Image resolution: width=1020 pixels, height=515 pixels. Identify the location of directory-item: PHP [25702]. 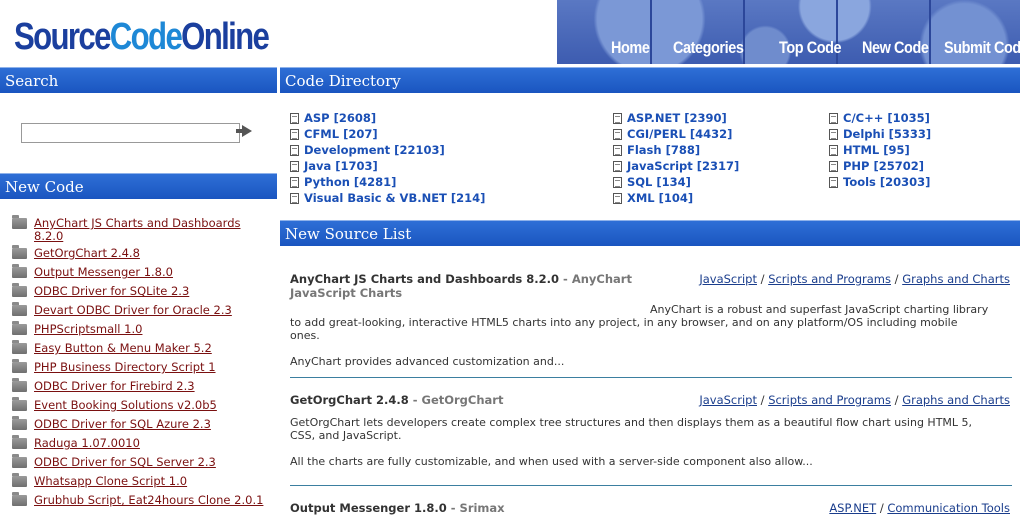
(880, 166).